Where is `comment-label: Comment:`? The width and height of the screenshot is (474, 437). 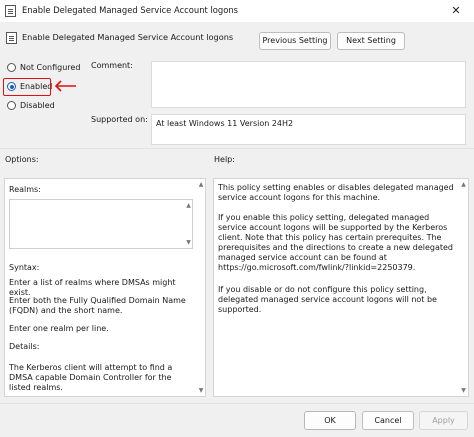 comment-label: Comment: is located at coordinates (112, 65).